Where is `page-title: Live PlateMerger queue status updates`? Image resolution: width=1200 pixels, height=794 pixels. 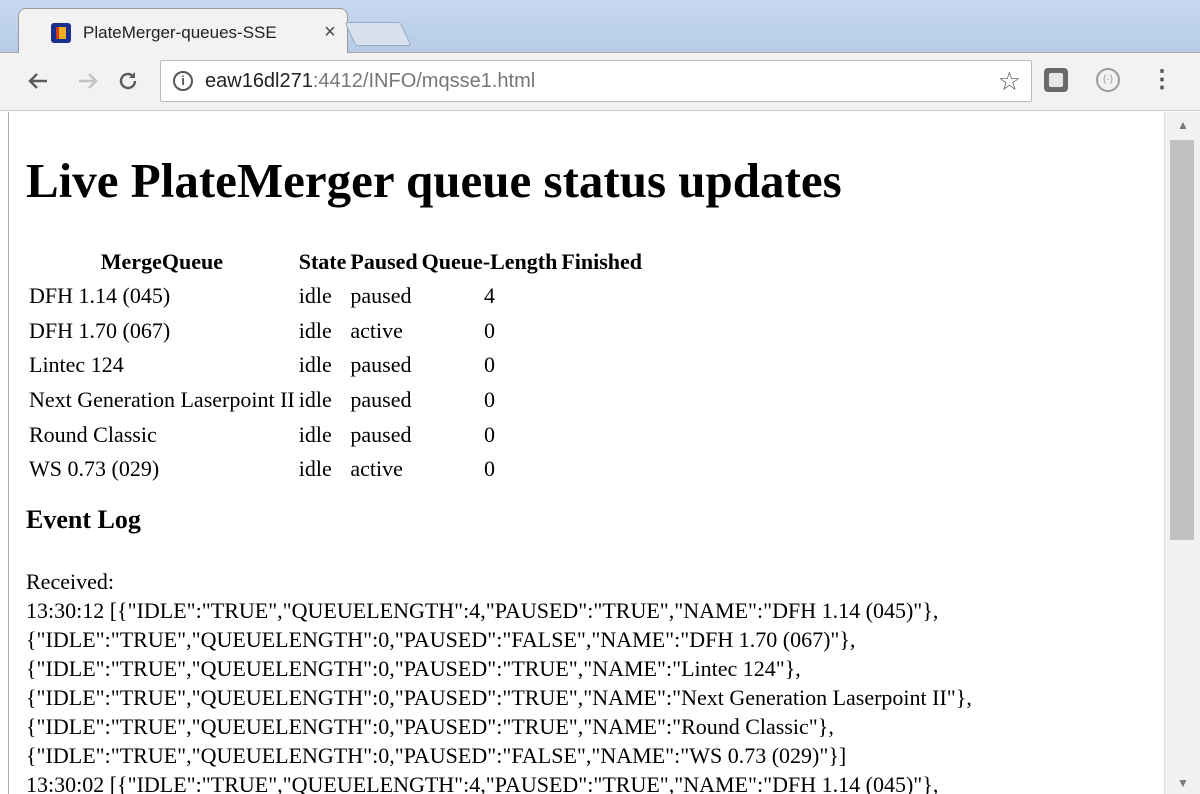 page-title: Live PlateMerger queue status updates is located at coordinates (434, 180).